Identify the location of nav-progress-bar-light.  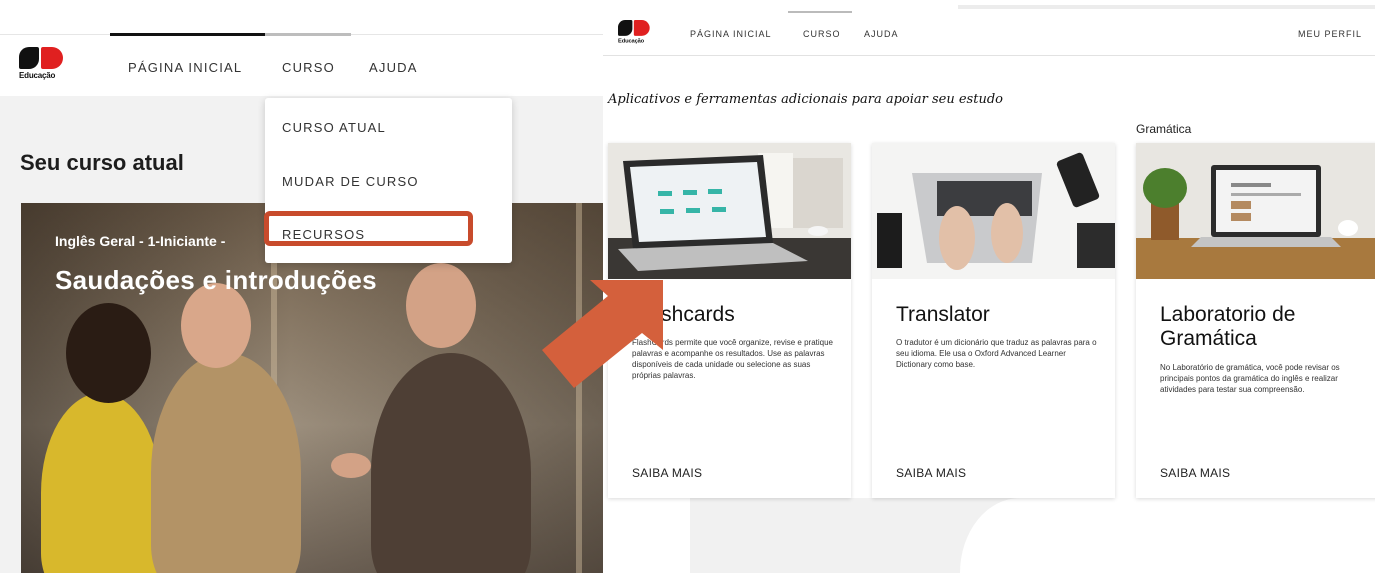
(308, 34).